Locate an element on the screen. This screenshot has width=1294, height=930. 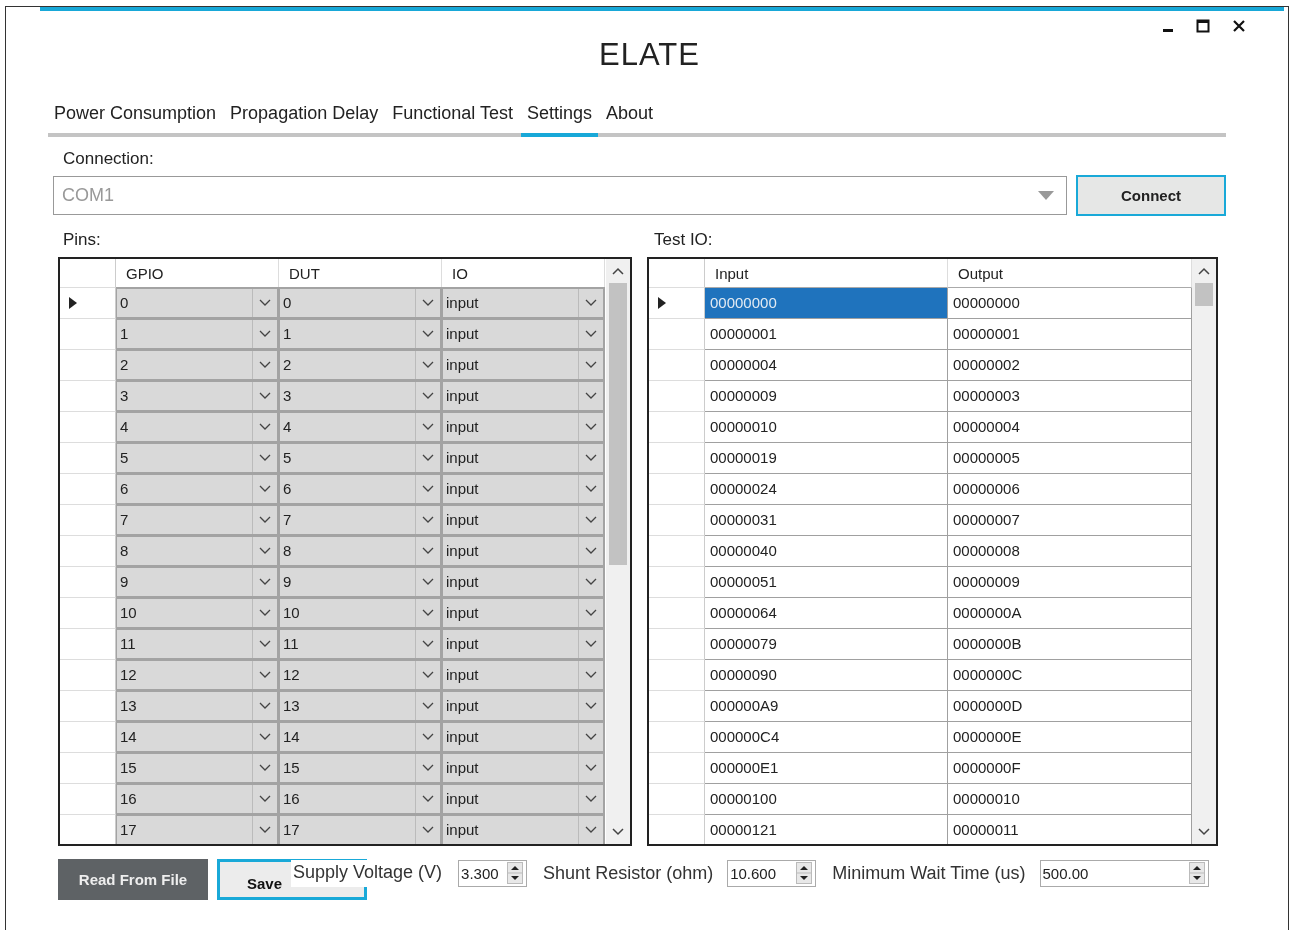
setting-label: Minimum Wait Time (us) is located at coordinates (929, 873).